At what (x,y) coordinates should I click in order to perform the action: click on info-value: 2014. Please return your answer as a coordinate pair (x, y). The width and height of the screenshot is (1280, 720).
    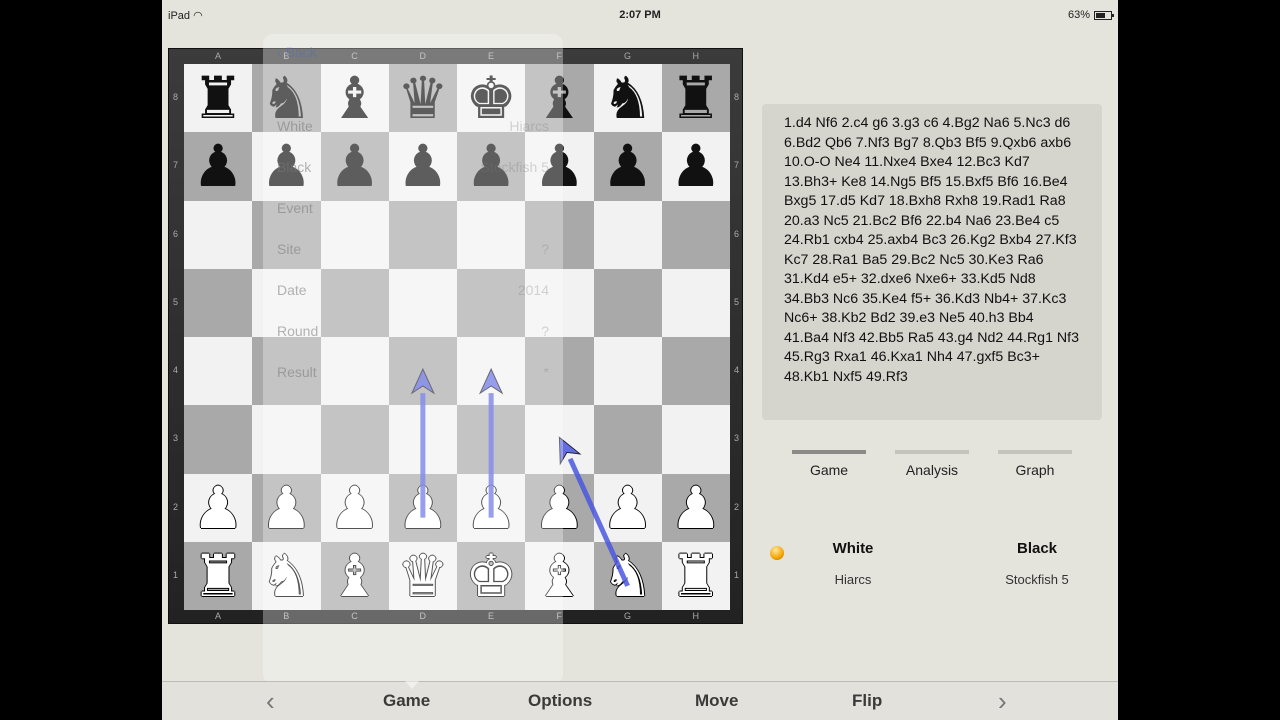
    Looking at the image, I should click on (533, 290).